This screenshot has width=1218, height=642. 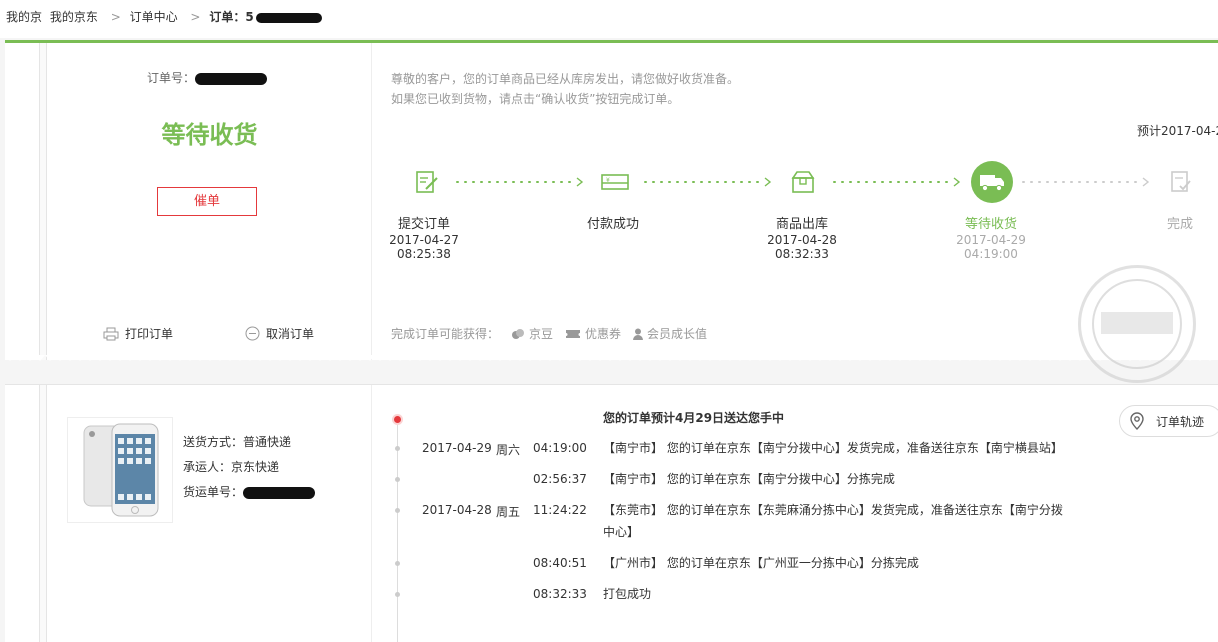 I want to click on reward-beans-label: 京豆, so click(x=541, y=334).